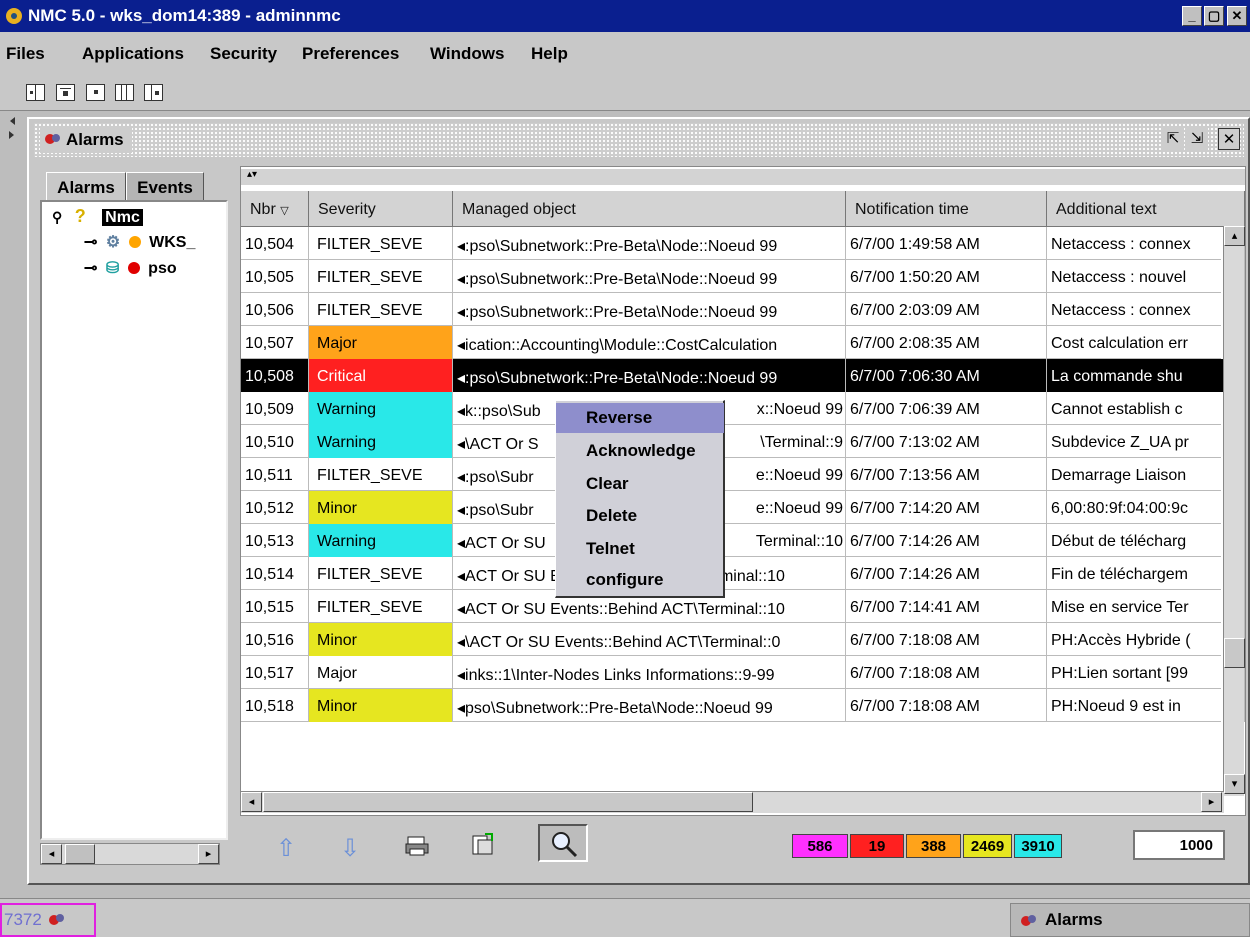 The image size is (1250, 937). I want to click on table-horizontal-scrollbar: ◂ ▸, so click(732, 802).